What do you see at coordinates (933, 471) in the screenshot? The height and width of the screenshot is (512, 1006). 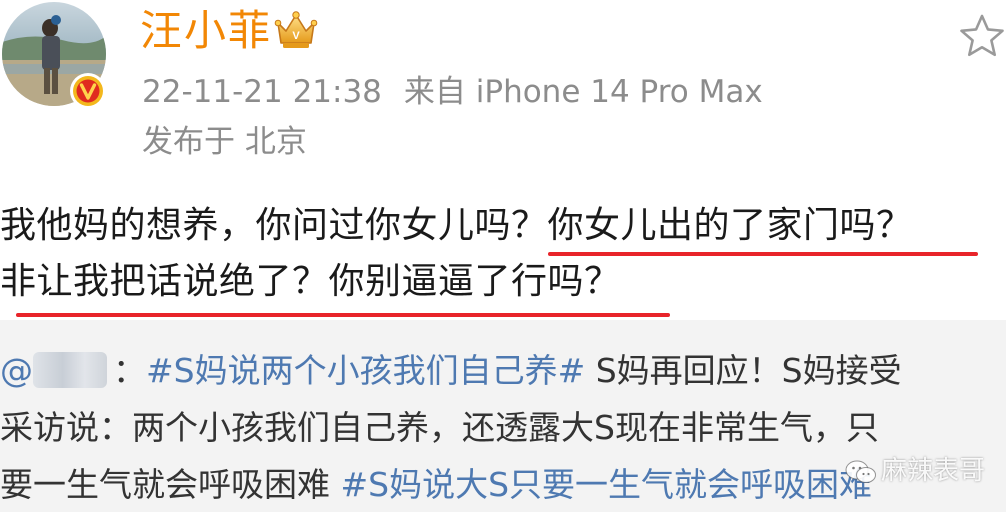 I see `watermark-text: 麻辣表哥` at bounding box center [933, 471].